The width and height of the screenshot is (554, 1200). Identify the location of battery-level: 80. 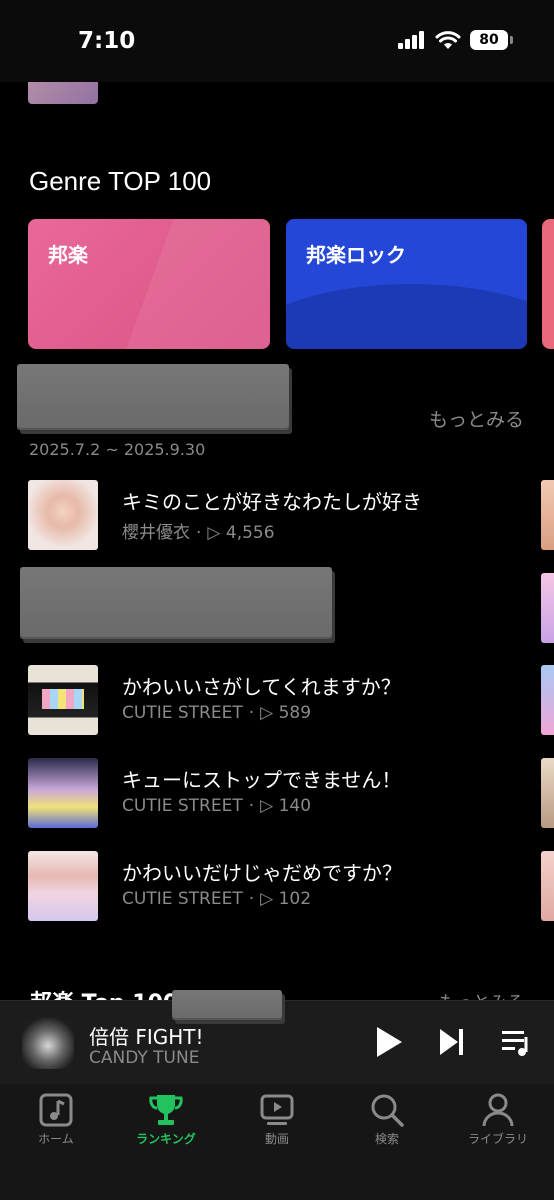
(489, 40).